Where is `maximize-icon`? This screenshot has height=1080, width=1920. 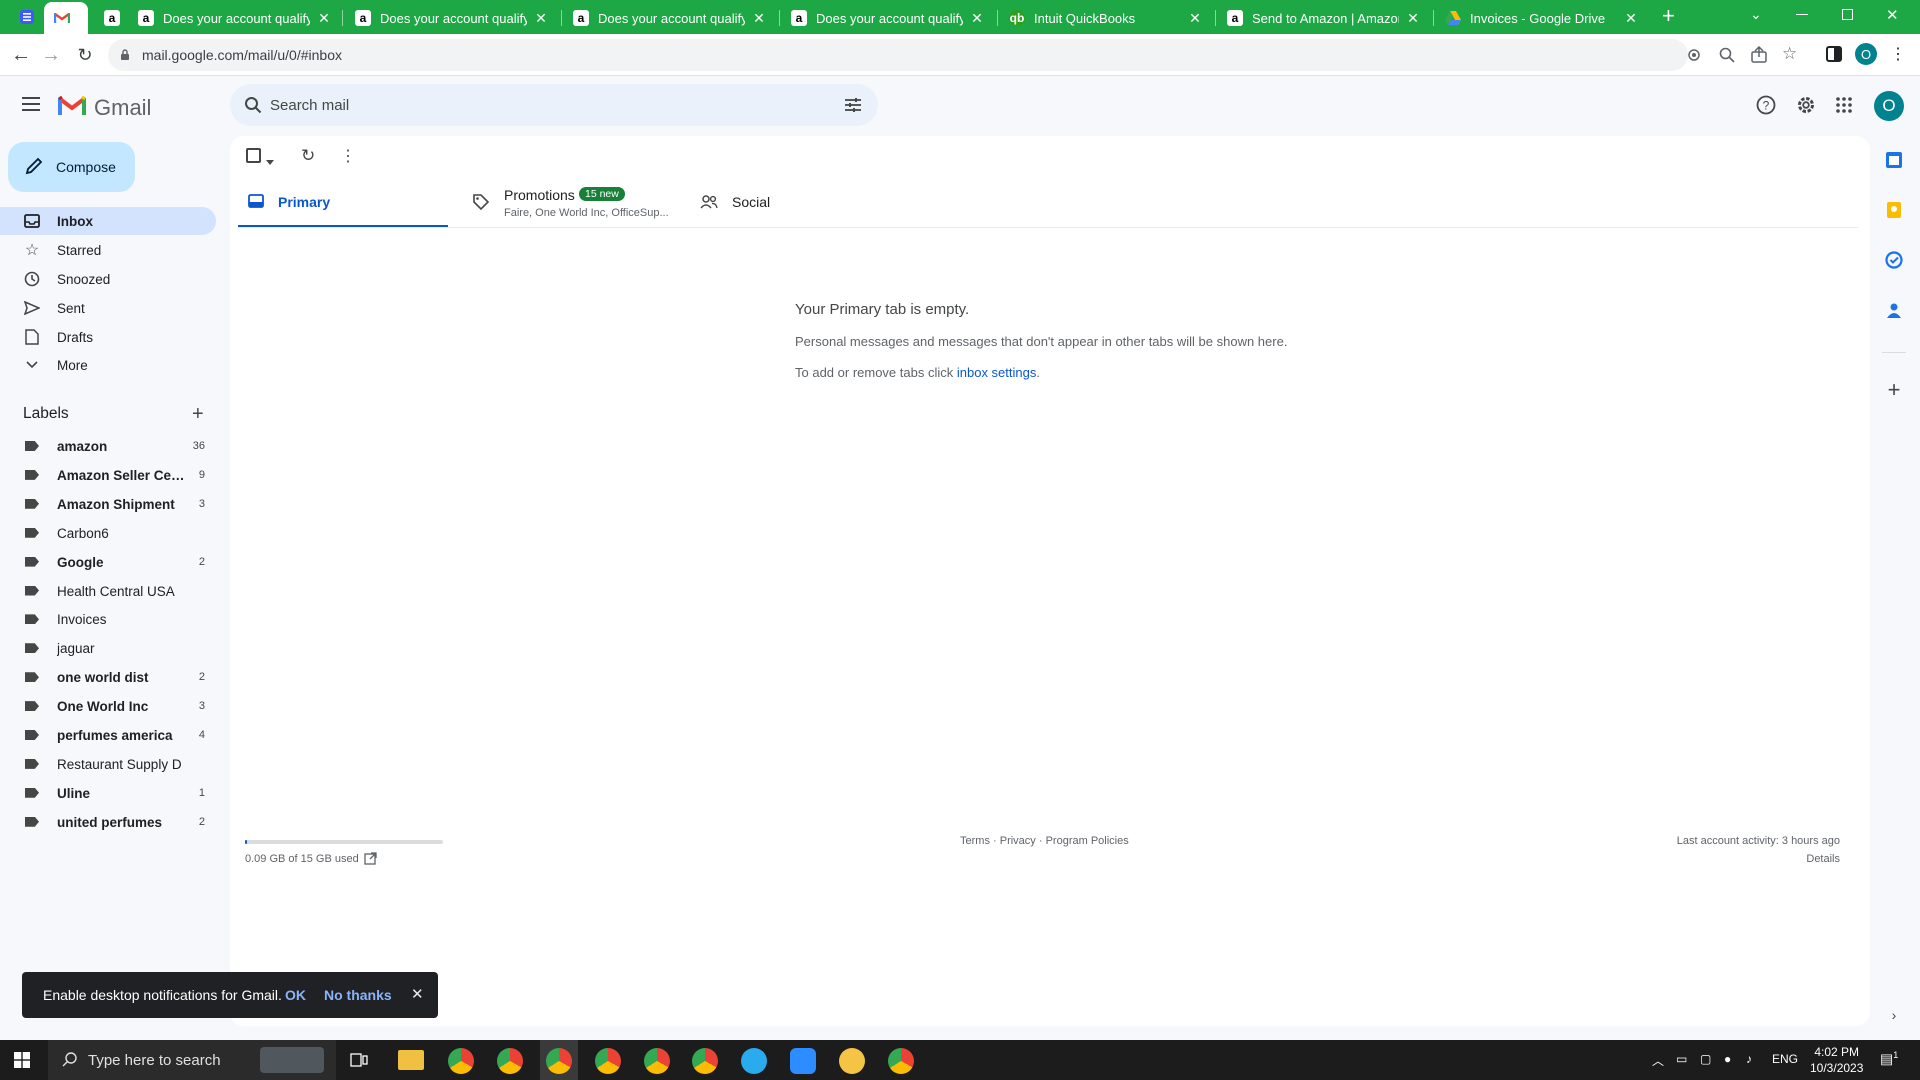
maximize-icon is located at coordinates (1847, 14).